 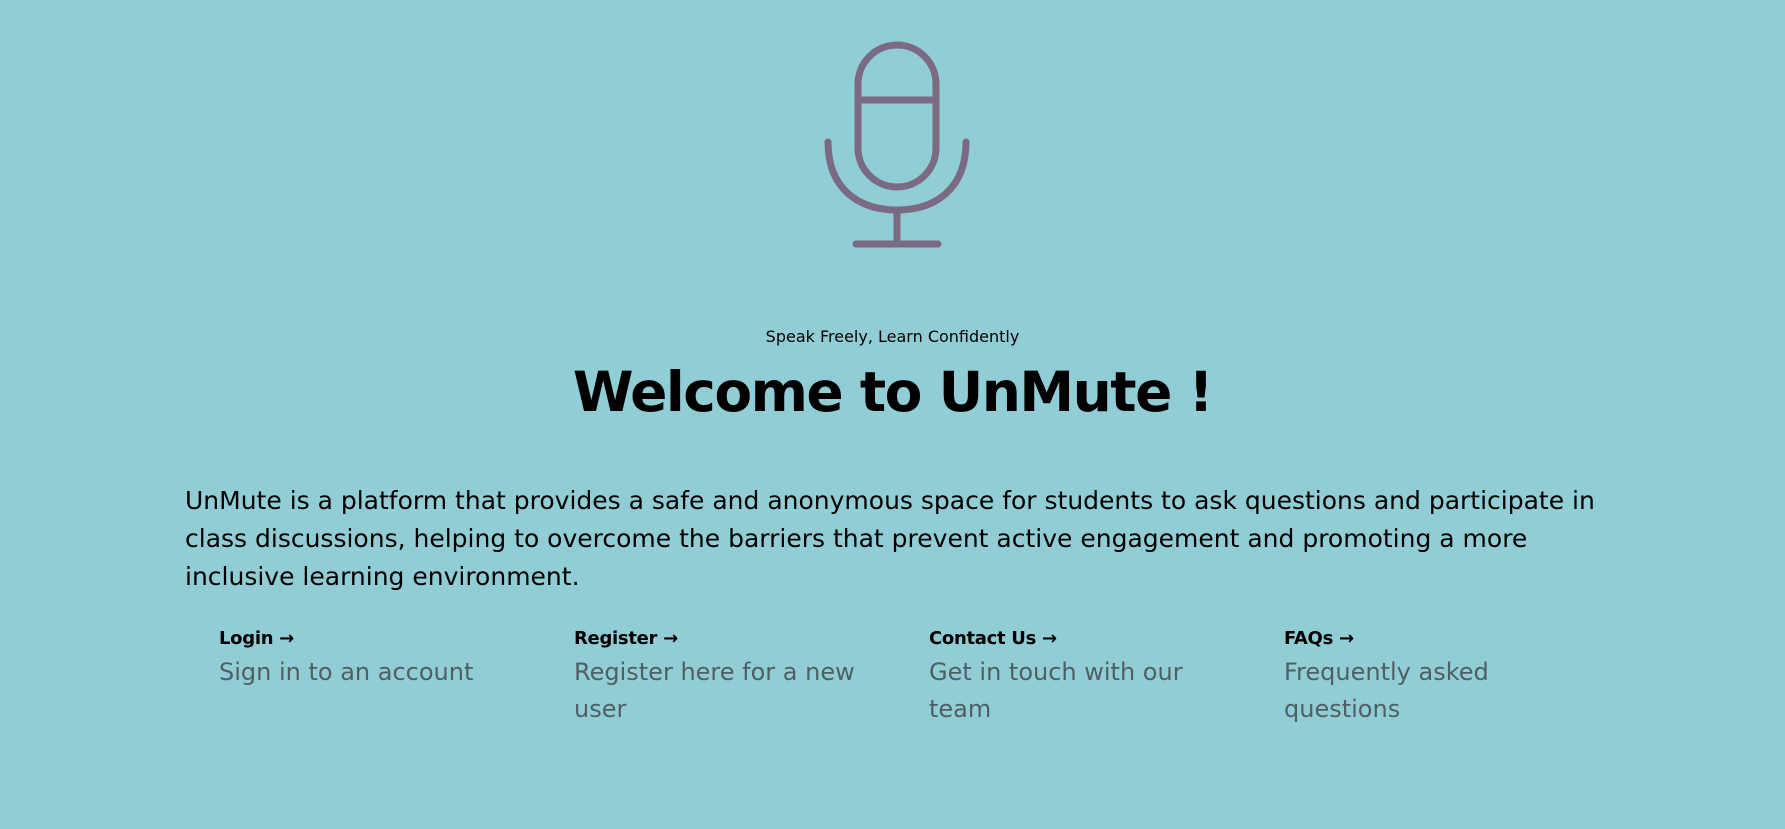 I want to click on register-link: Register → Register here for a new user, so click(x=734, y=677).